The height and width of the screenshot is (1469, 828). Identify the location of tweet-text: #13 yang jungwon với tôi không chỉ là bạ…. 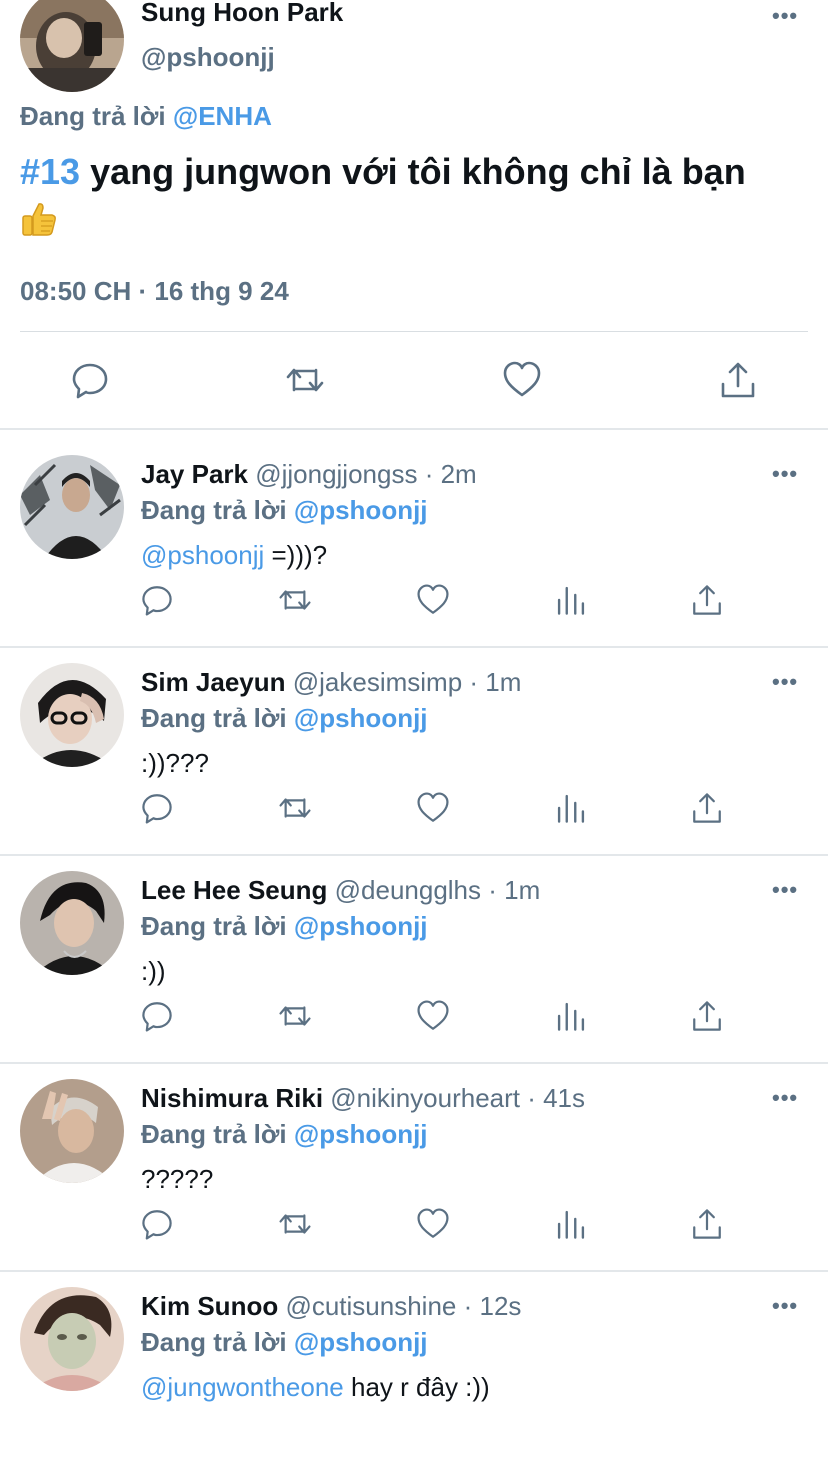
(420, 172).